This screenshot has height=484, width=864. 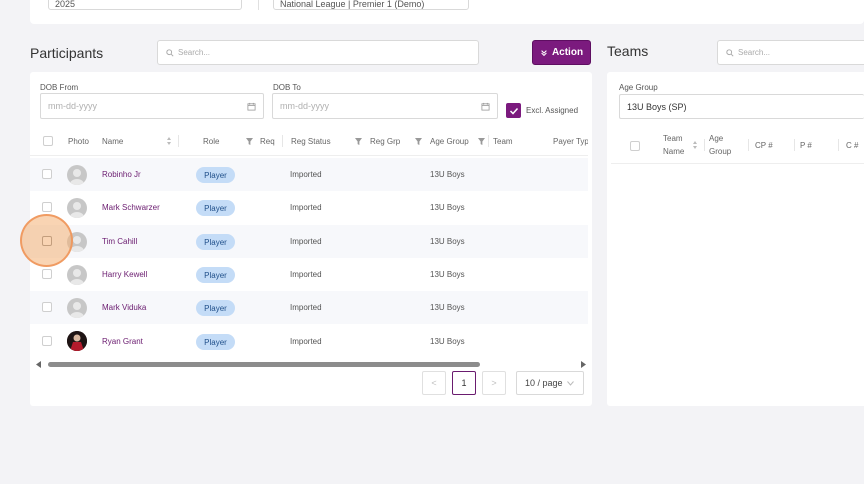 What do you see at coordinates (385, 106) in the screenshot?
I see `dob-to-input: mm-dd-yyyy` at bounding box center [385, 106].